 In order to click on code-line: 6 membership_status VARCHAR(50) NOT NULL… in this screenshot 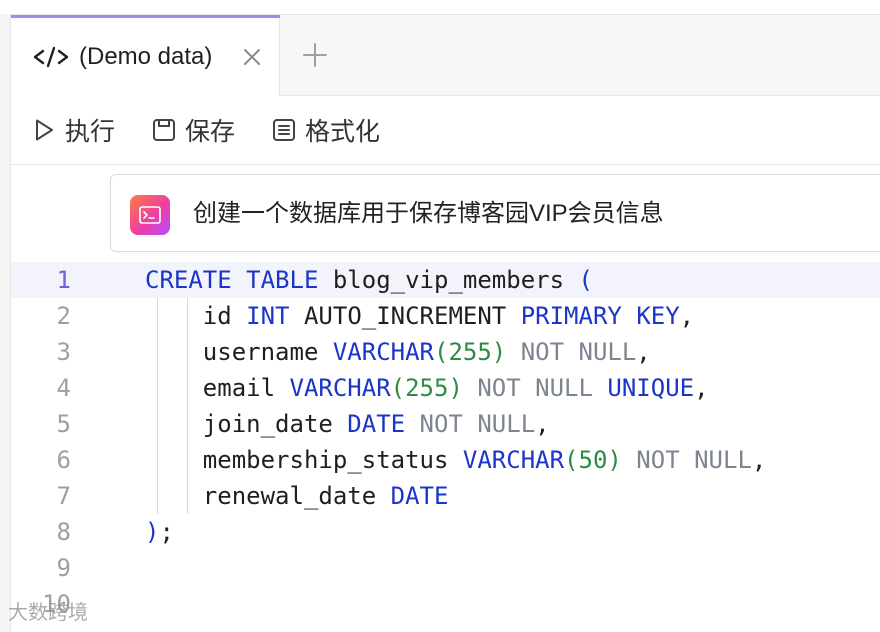, I will do `click(445, 460)`.